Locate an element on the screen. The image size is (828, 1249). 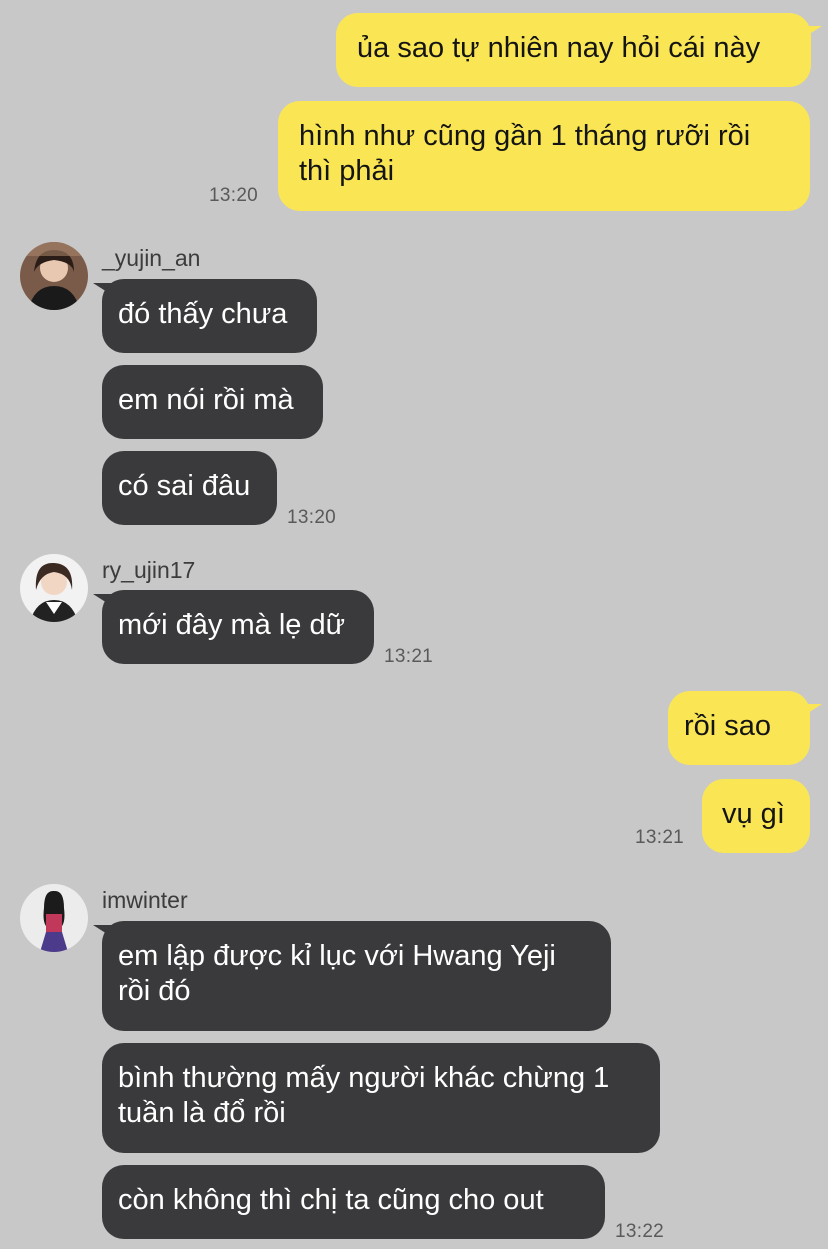
message-text: có sai đâu is located at coordinates (184, 486).